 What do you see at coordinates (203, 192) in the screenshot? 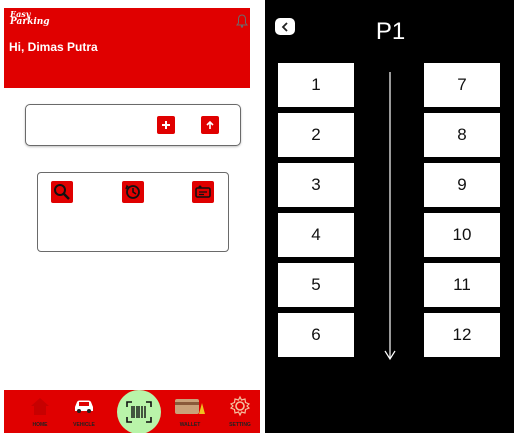
I see `ticket-icon` at bounding box center [203, 192].